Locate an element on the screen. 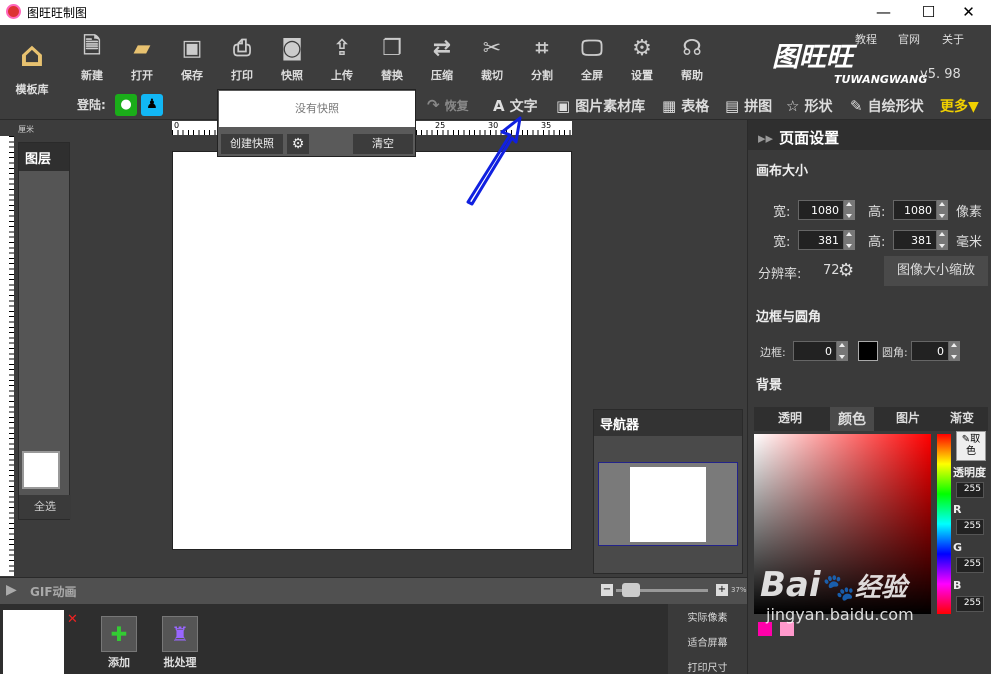 The width and height of the screenshot is (991, 674). height-px-stepper is located at coordinates (942, 210).